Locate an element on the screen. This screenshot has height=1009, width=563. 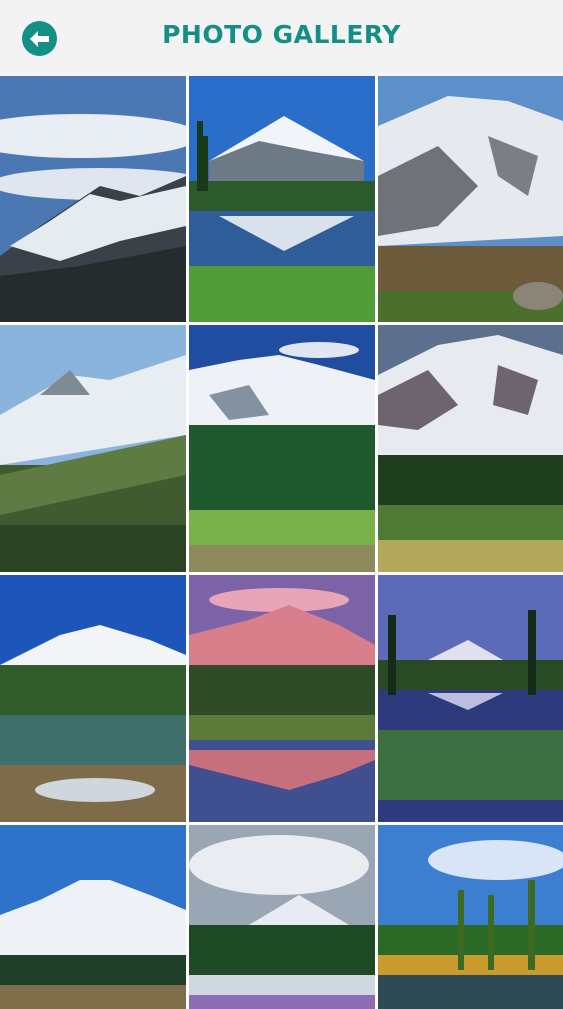
page-title: PHOTO GALLERY is located at coordinates (281, 34).